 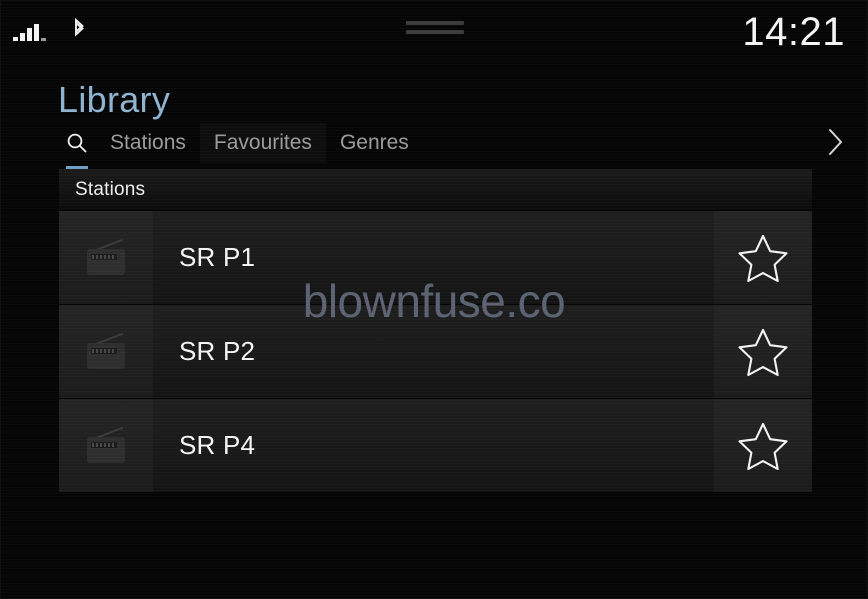 I want to click on tab-bar: Stations Favourites Genres, so click(x=240, y=145).